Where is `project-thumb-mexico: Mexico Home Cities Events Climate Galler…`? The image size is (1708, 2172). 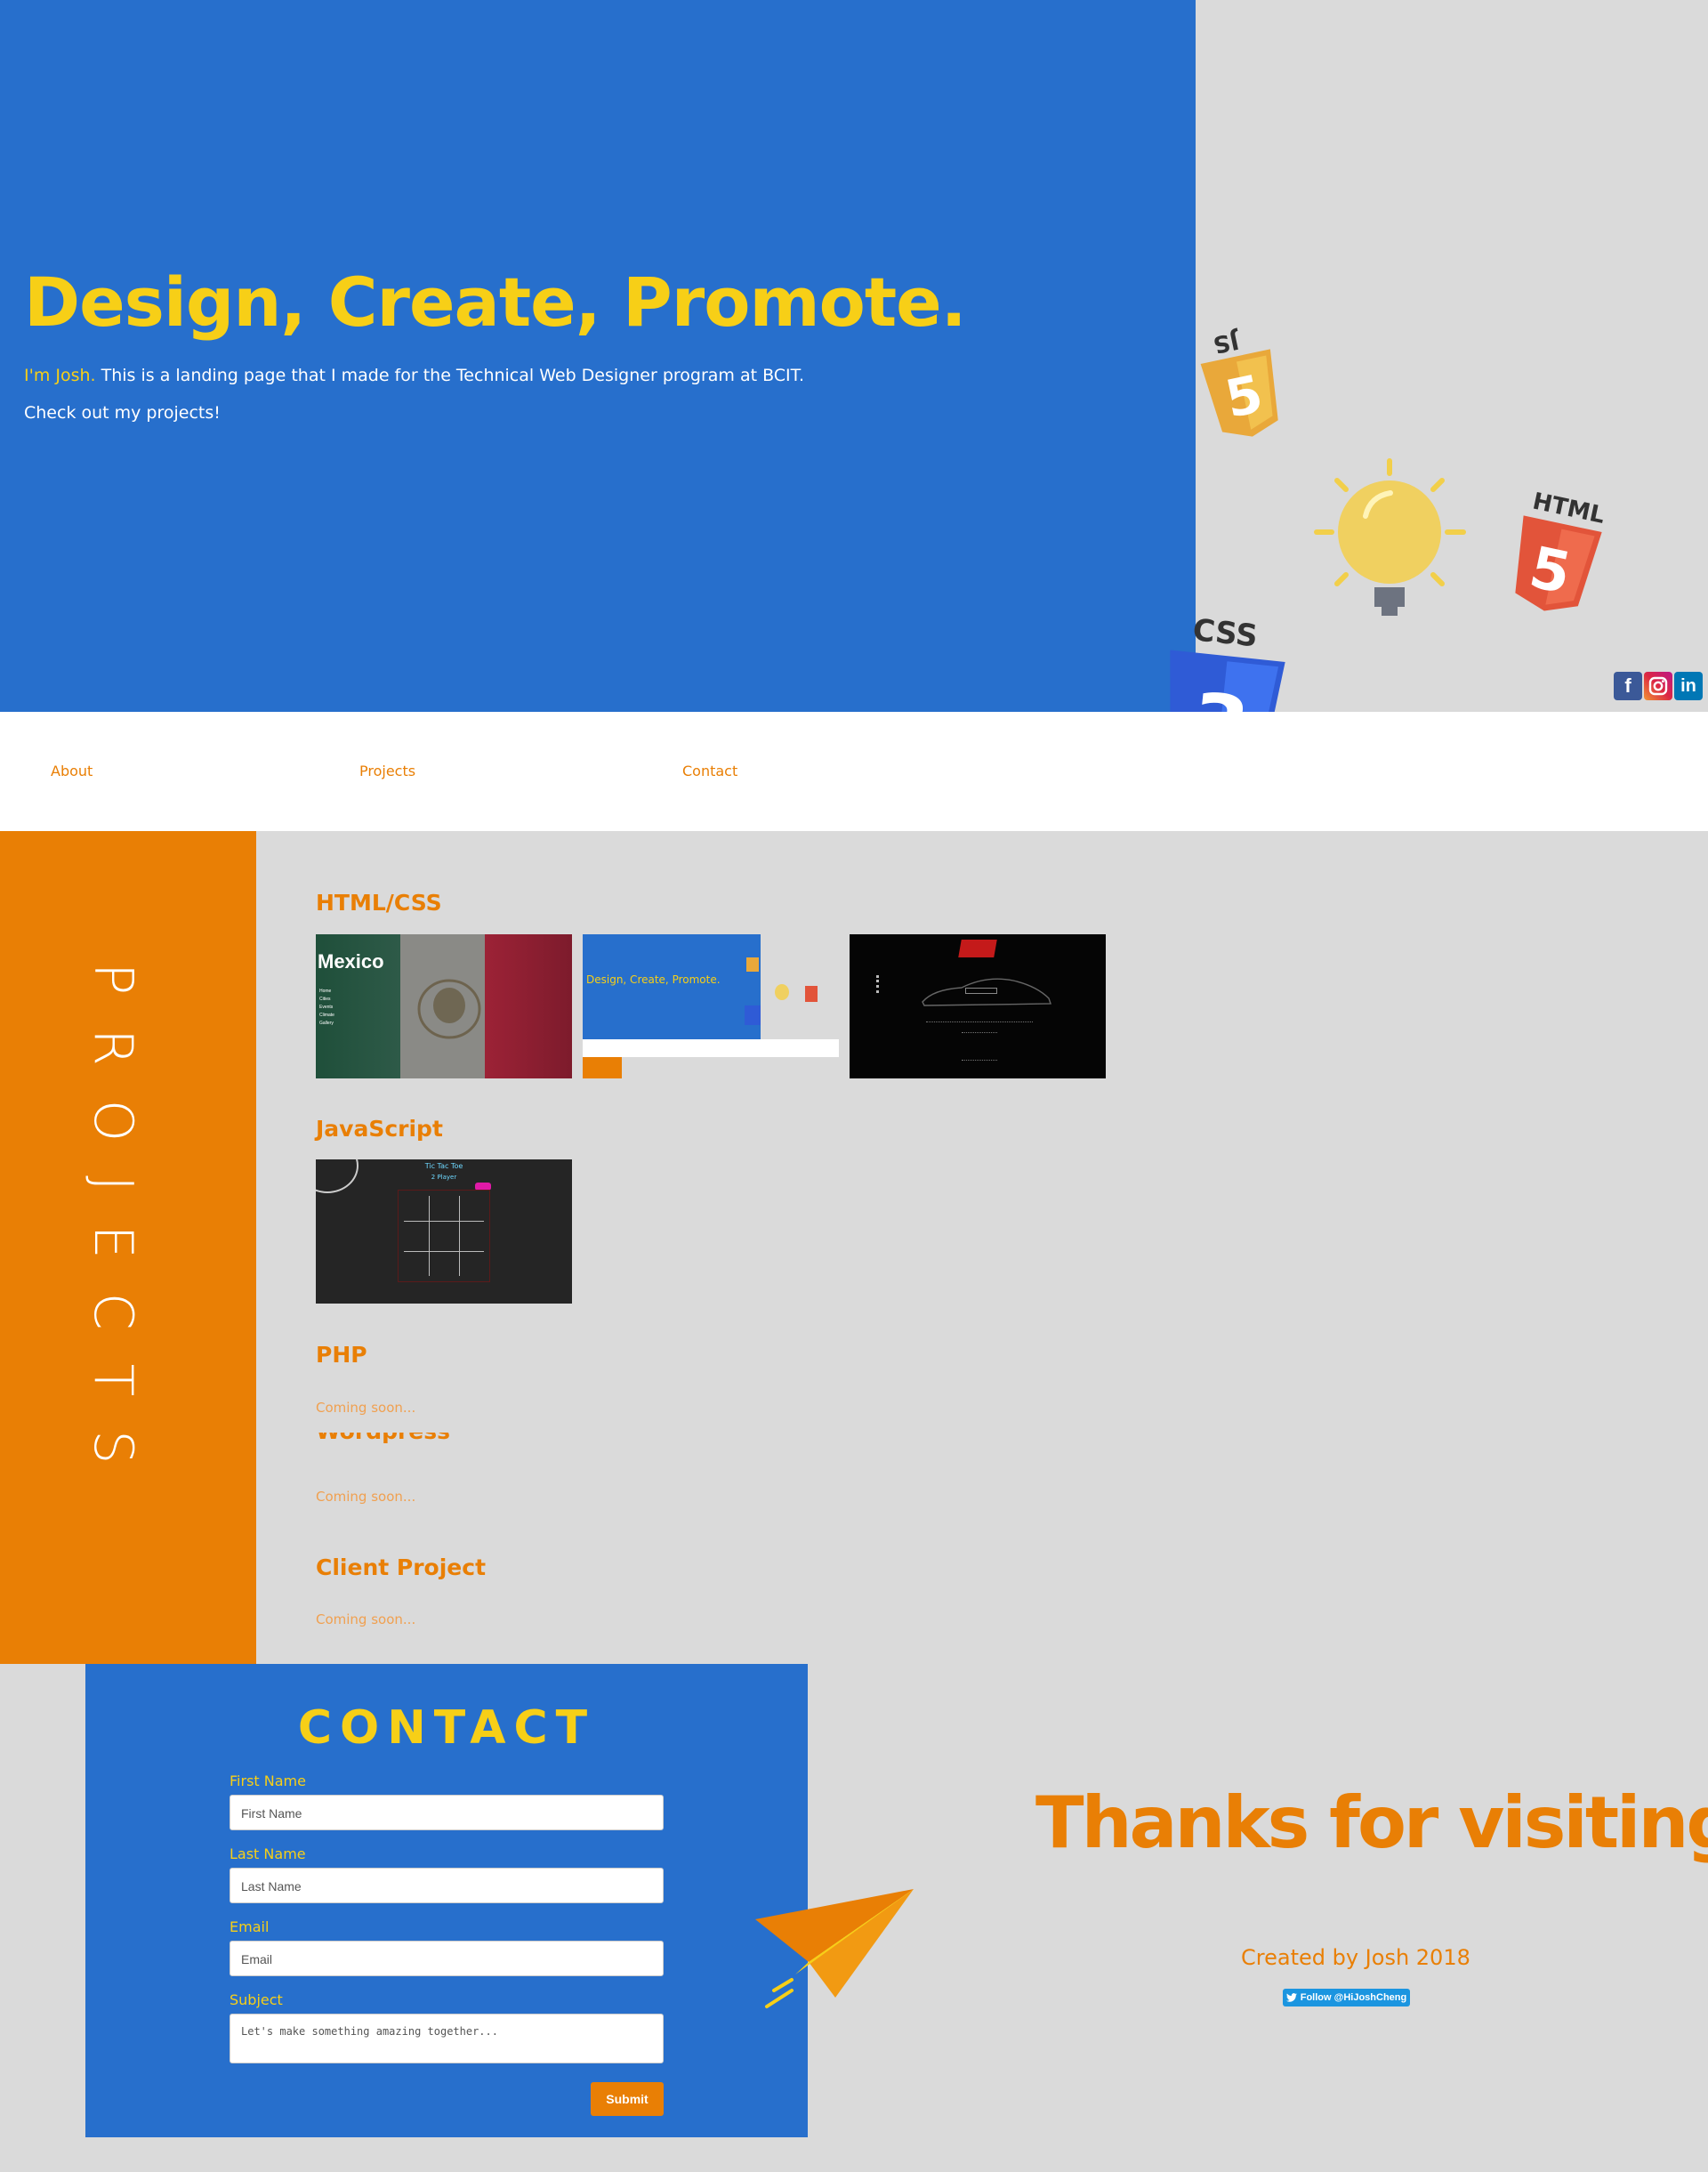
project-thumb-mexico: Mexico Home Cities Events Climate Galler… is located at coordinates (444, 1006).